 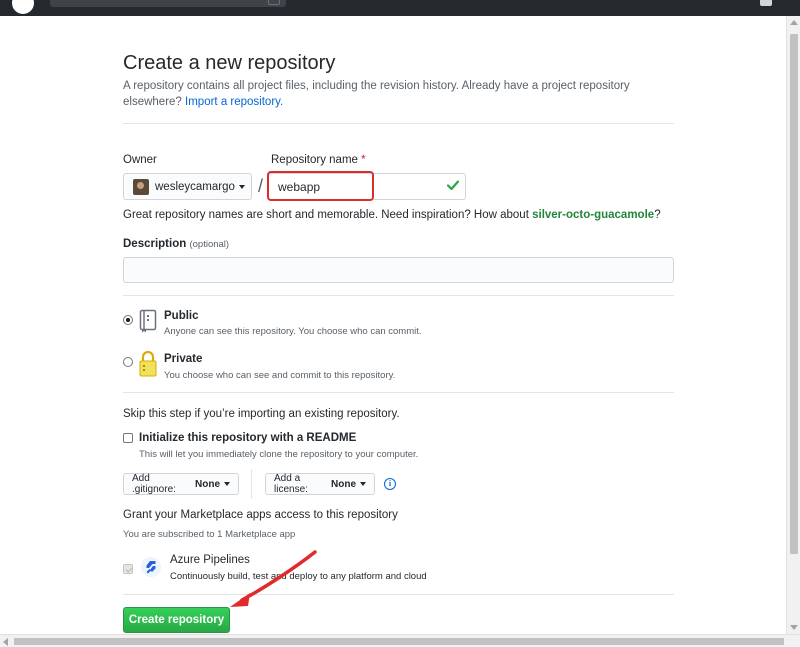 I want to click on private-title: Private, so click(x=183, y=359).